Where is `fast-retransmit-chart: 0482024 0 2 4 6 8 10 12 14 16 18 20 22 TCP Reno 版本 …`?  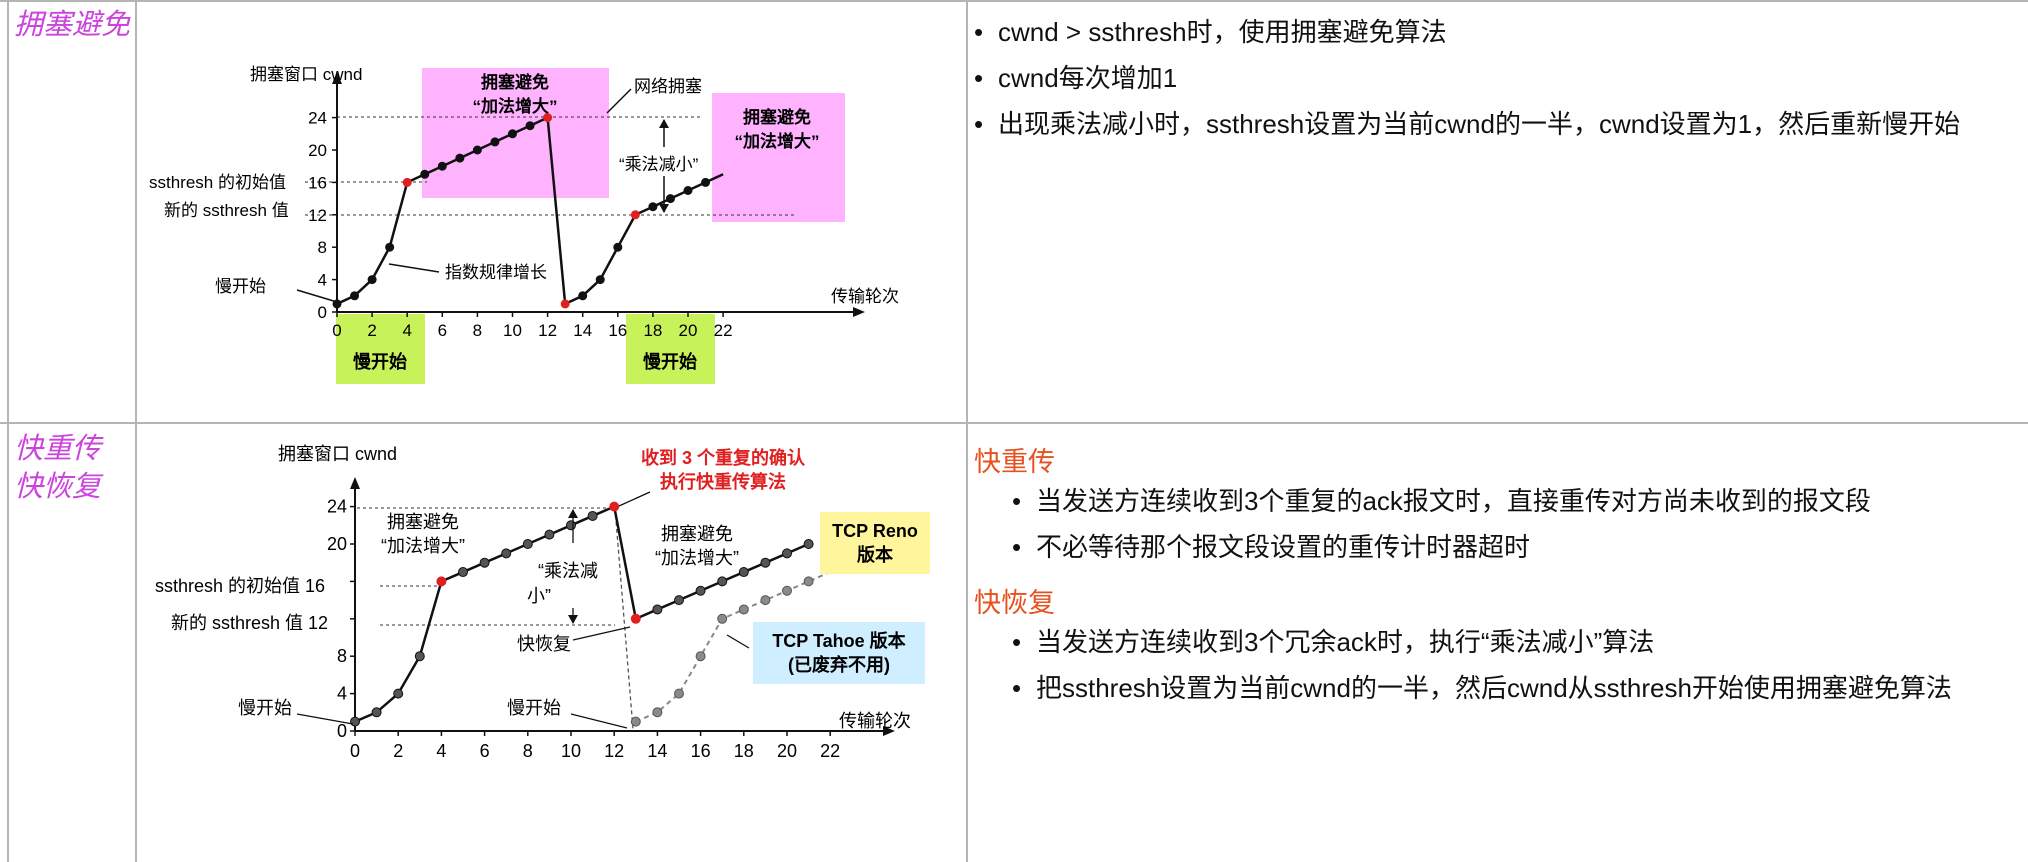
fast-retransmit-chart: 0482024 0 2 4 6 8 10 12 14 16 18 20 22 TCP Reno 版本 … is located at coordinates (542, 602).